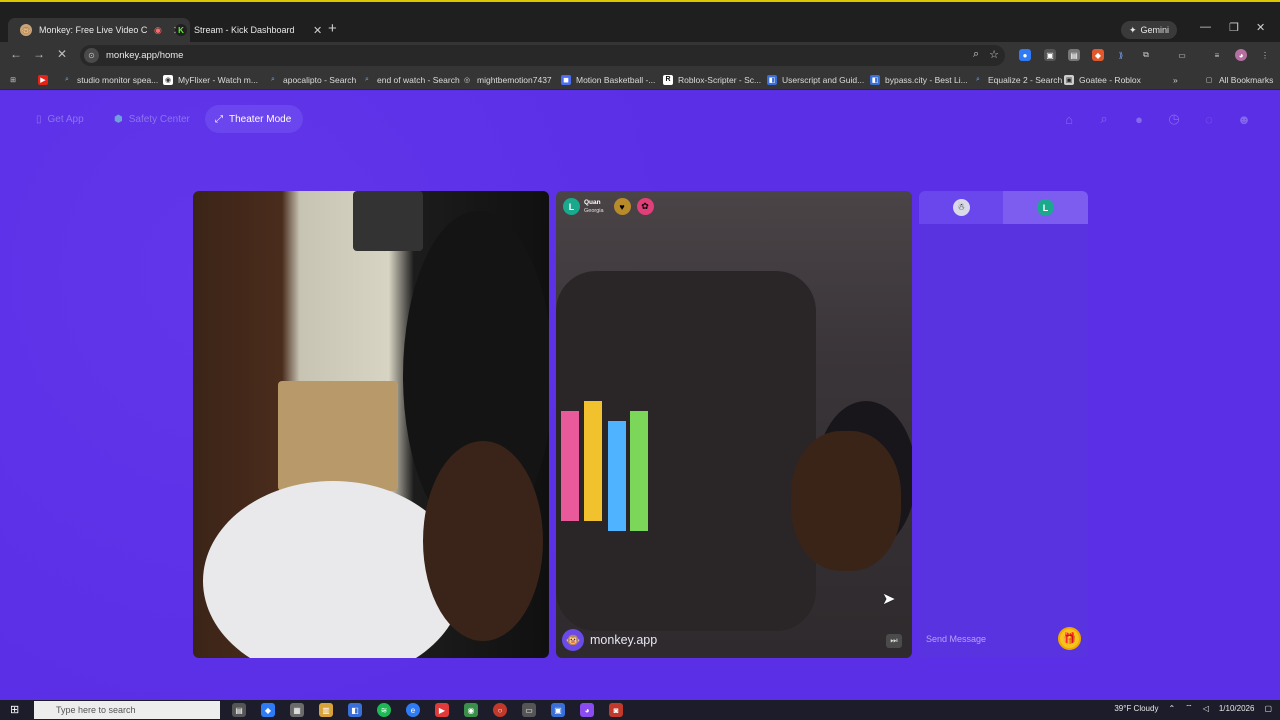 The height and width of the screenshot is (720, 1280). What do you see at coordinates (16, 54) in the screenshot?
I see `back-icon: ←` at bounding box center [16, 54].